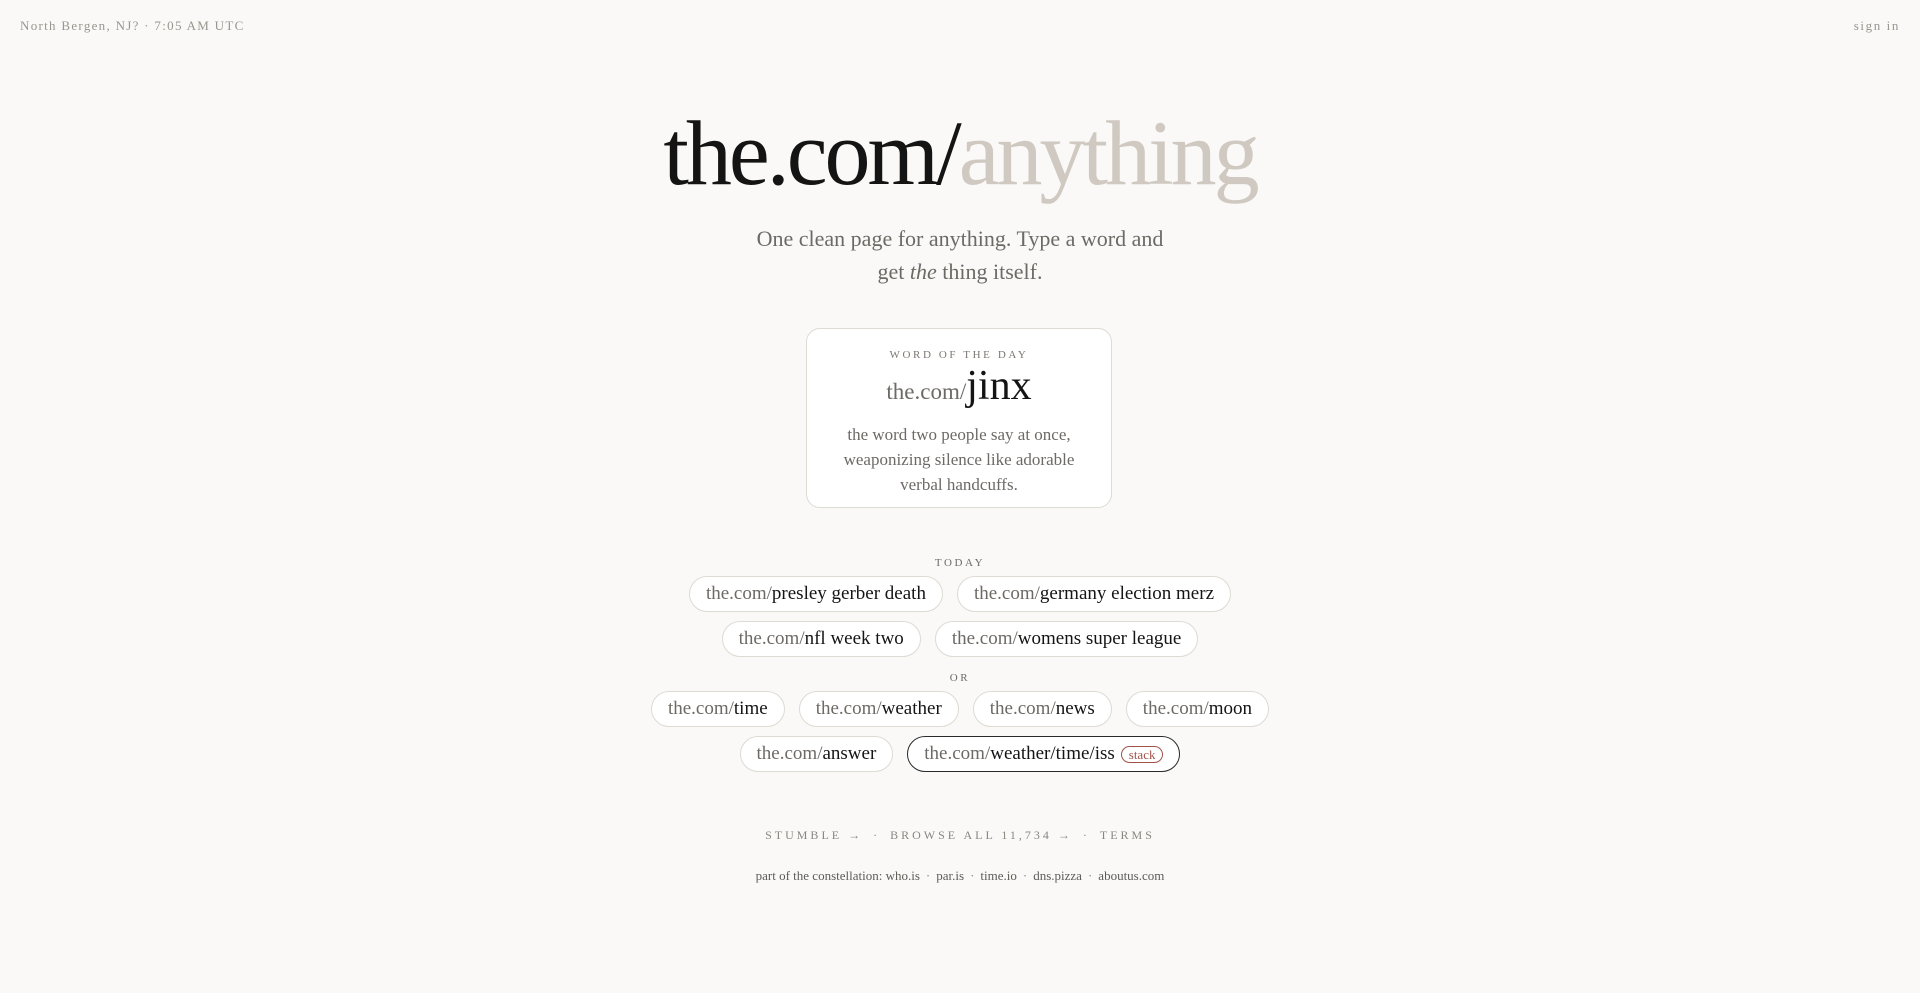  What do you see at coordinates (960, 678) in the screenshot?
I see `or-label: OR` at bounding box center [960, 678].